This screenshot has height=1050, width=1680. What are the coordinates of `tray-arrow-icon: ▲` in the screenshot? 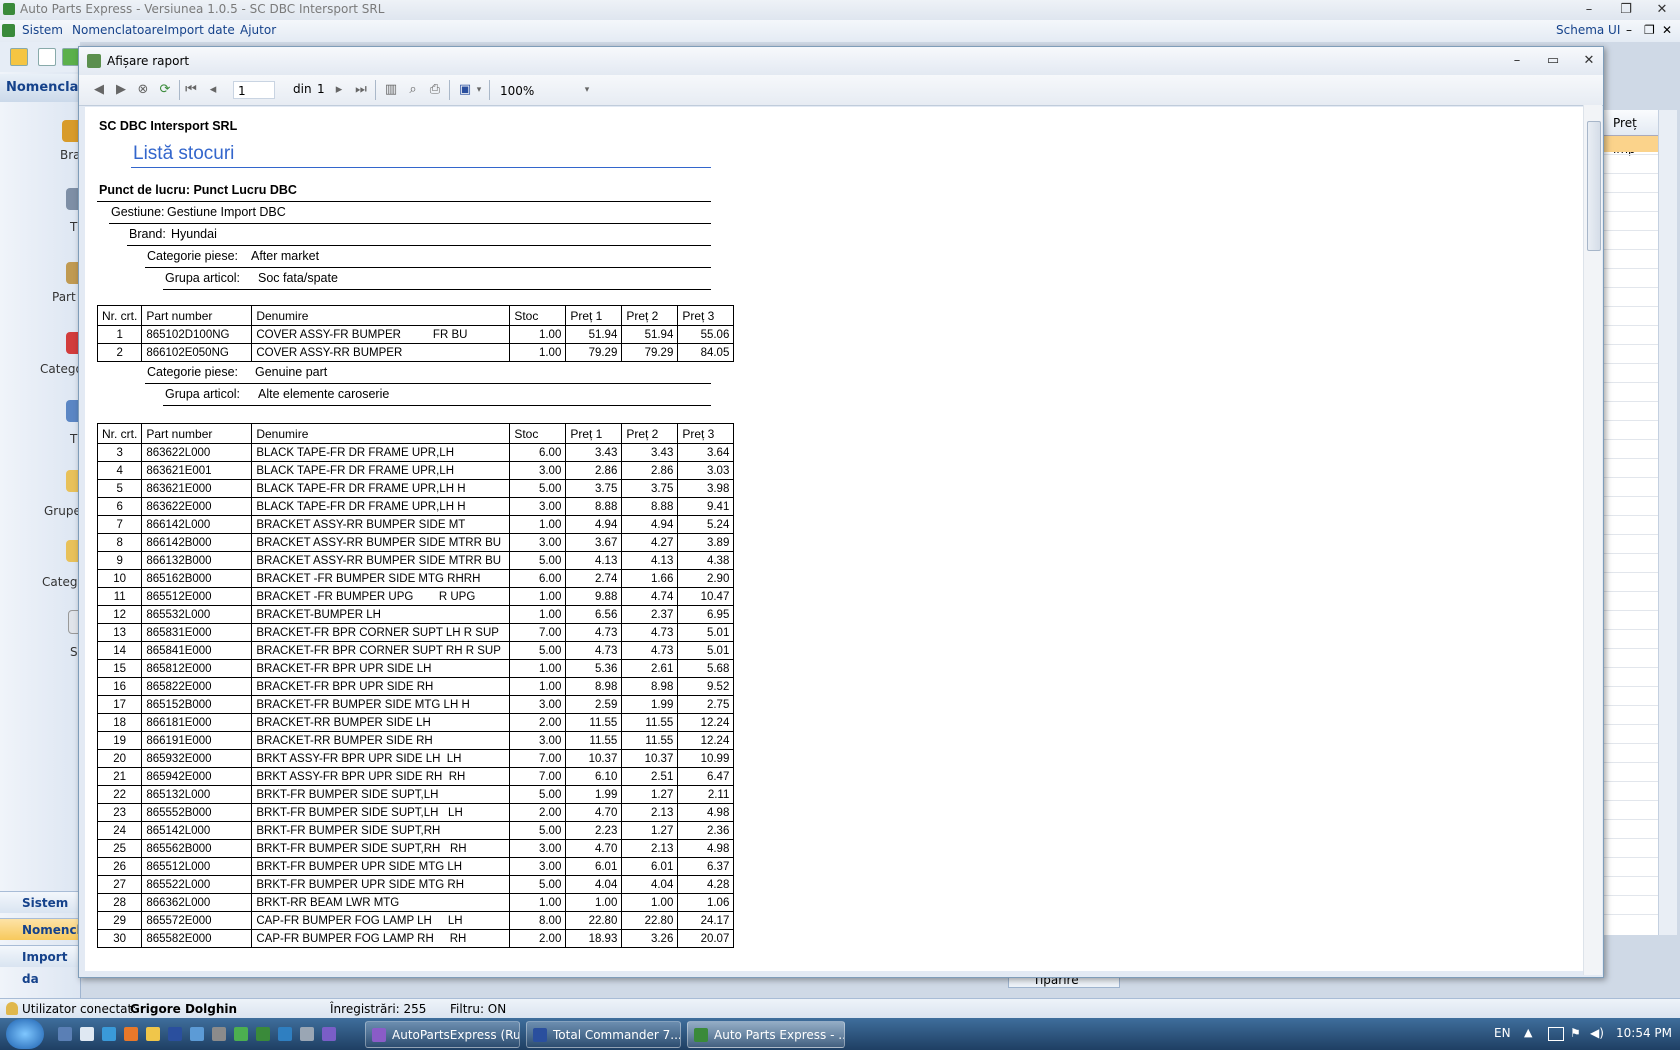 It's located at (1528, 1032).